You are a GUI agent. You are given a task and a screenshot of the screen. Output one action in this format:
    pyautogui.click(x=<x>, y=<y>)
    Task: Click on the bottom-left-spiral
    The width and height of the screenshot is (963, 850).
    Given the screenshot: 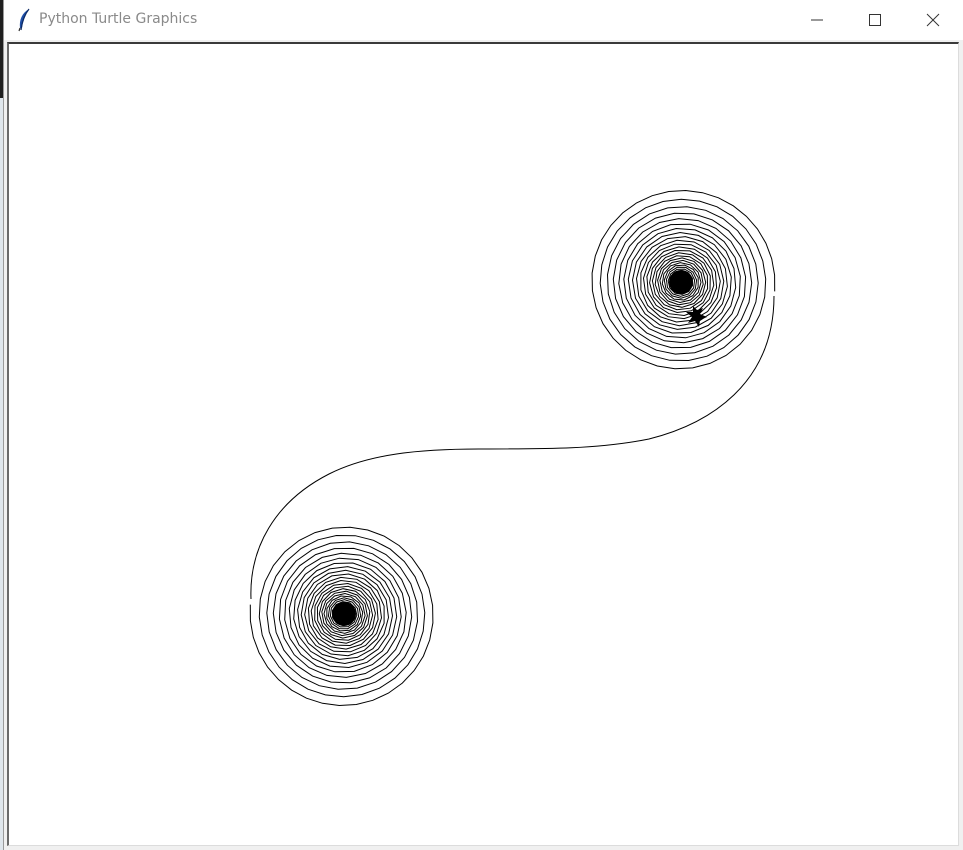 What is the action you would take?
    pyautogui.click(x=341, y=616)
    